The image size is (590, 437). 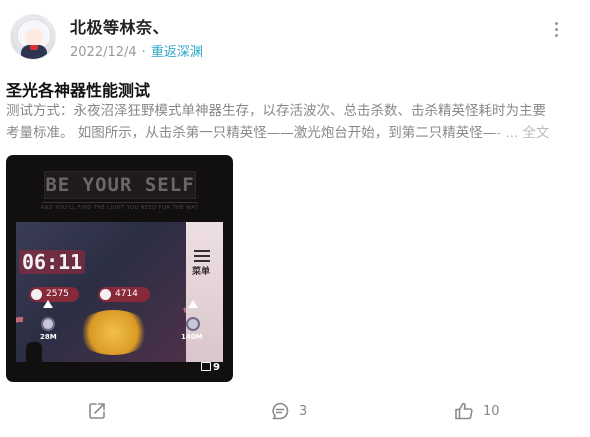 I want to click on excerpt-line-2-text: 考量标准。 如图所示，从击杀第一只精英怪——激光炮台开始，到第二只精英怪—, so click(x=251, y=133).